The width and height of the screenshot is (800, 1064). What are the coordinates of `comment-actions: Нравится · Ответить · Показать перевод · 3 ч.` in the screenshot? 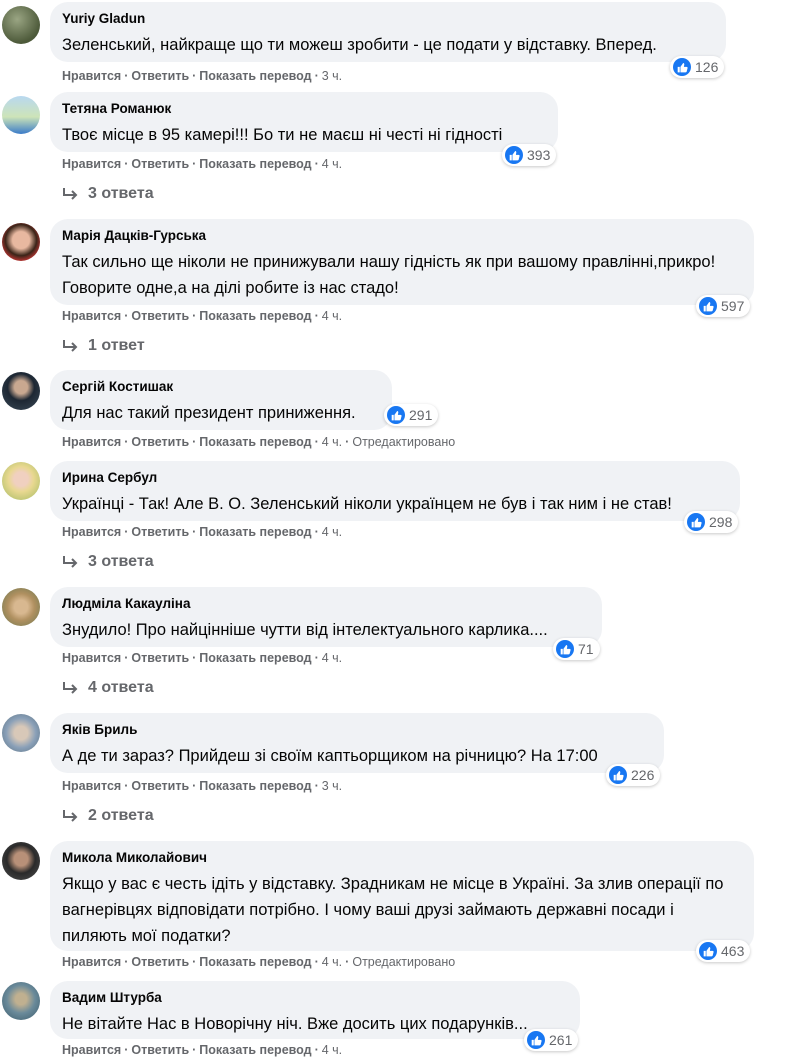 It's located at (202, 76).